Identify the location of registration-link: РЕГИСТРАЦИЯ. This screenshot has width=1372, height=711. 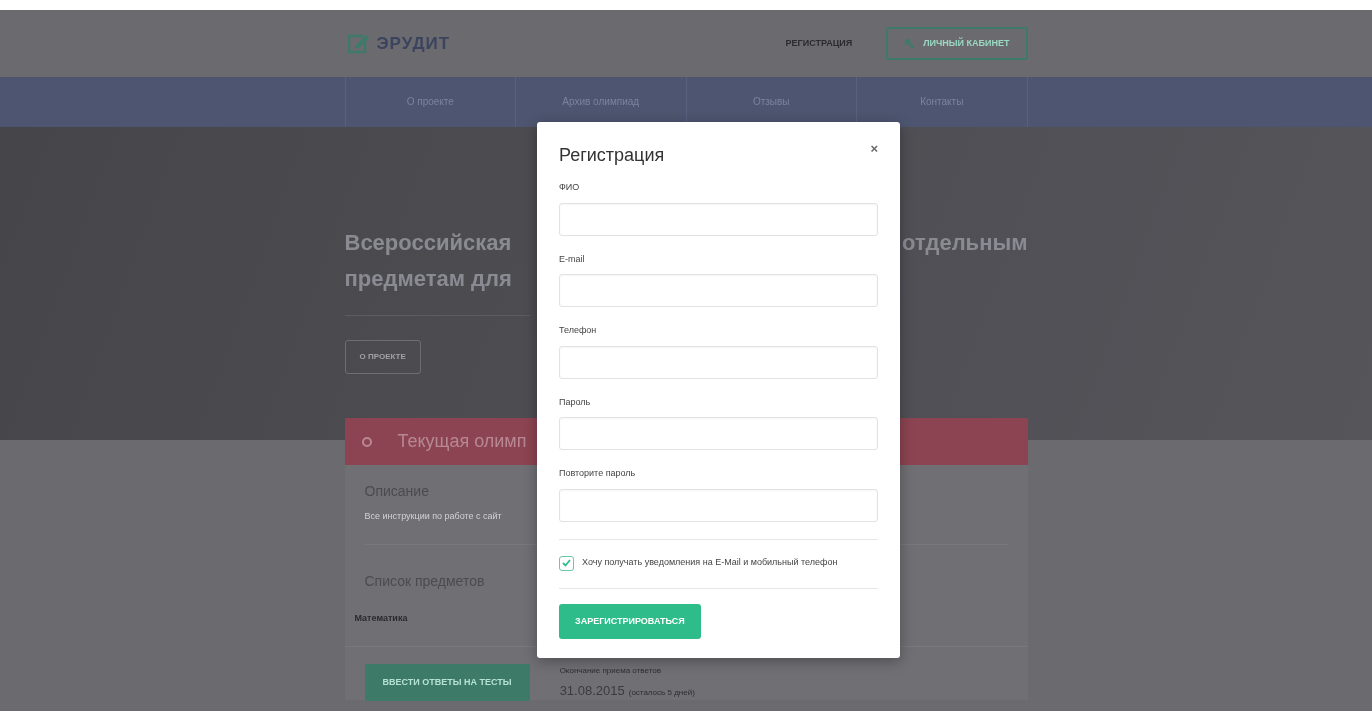
(819, 43).